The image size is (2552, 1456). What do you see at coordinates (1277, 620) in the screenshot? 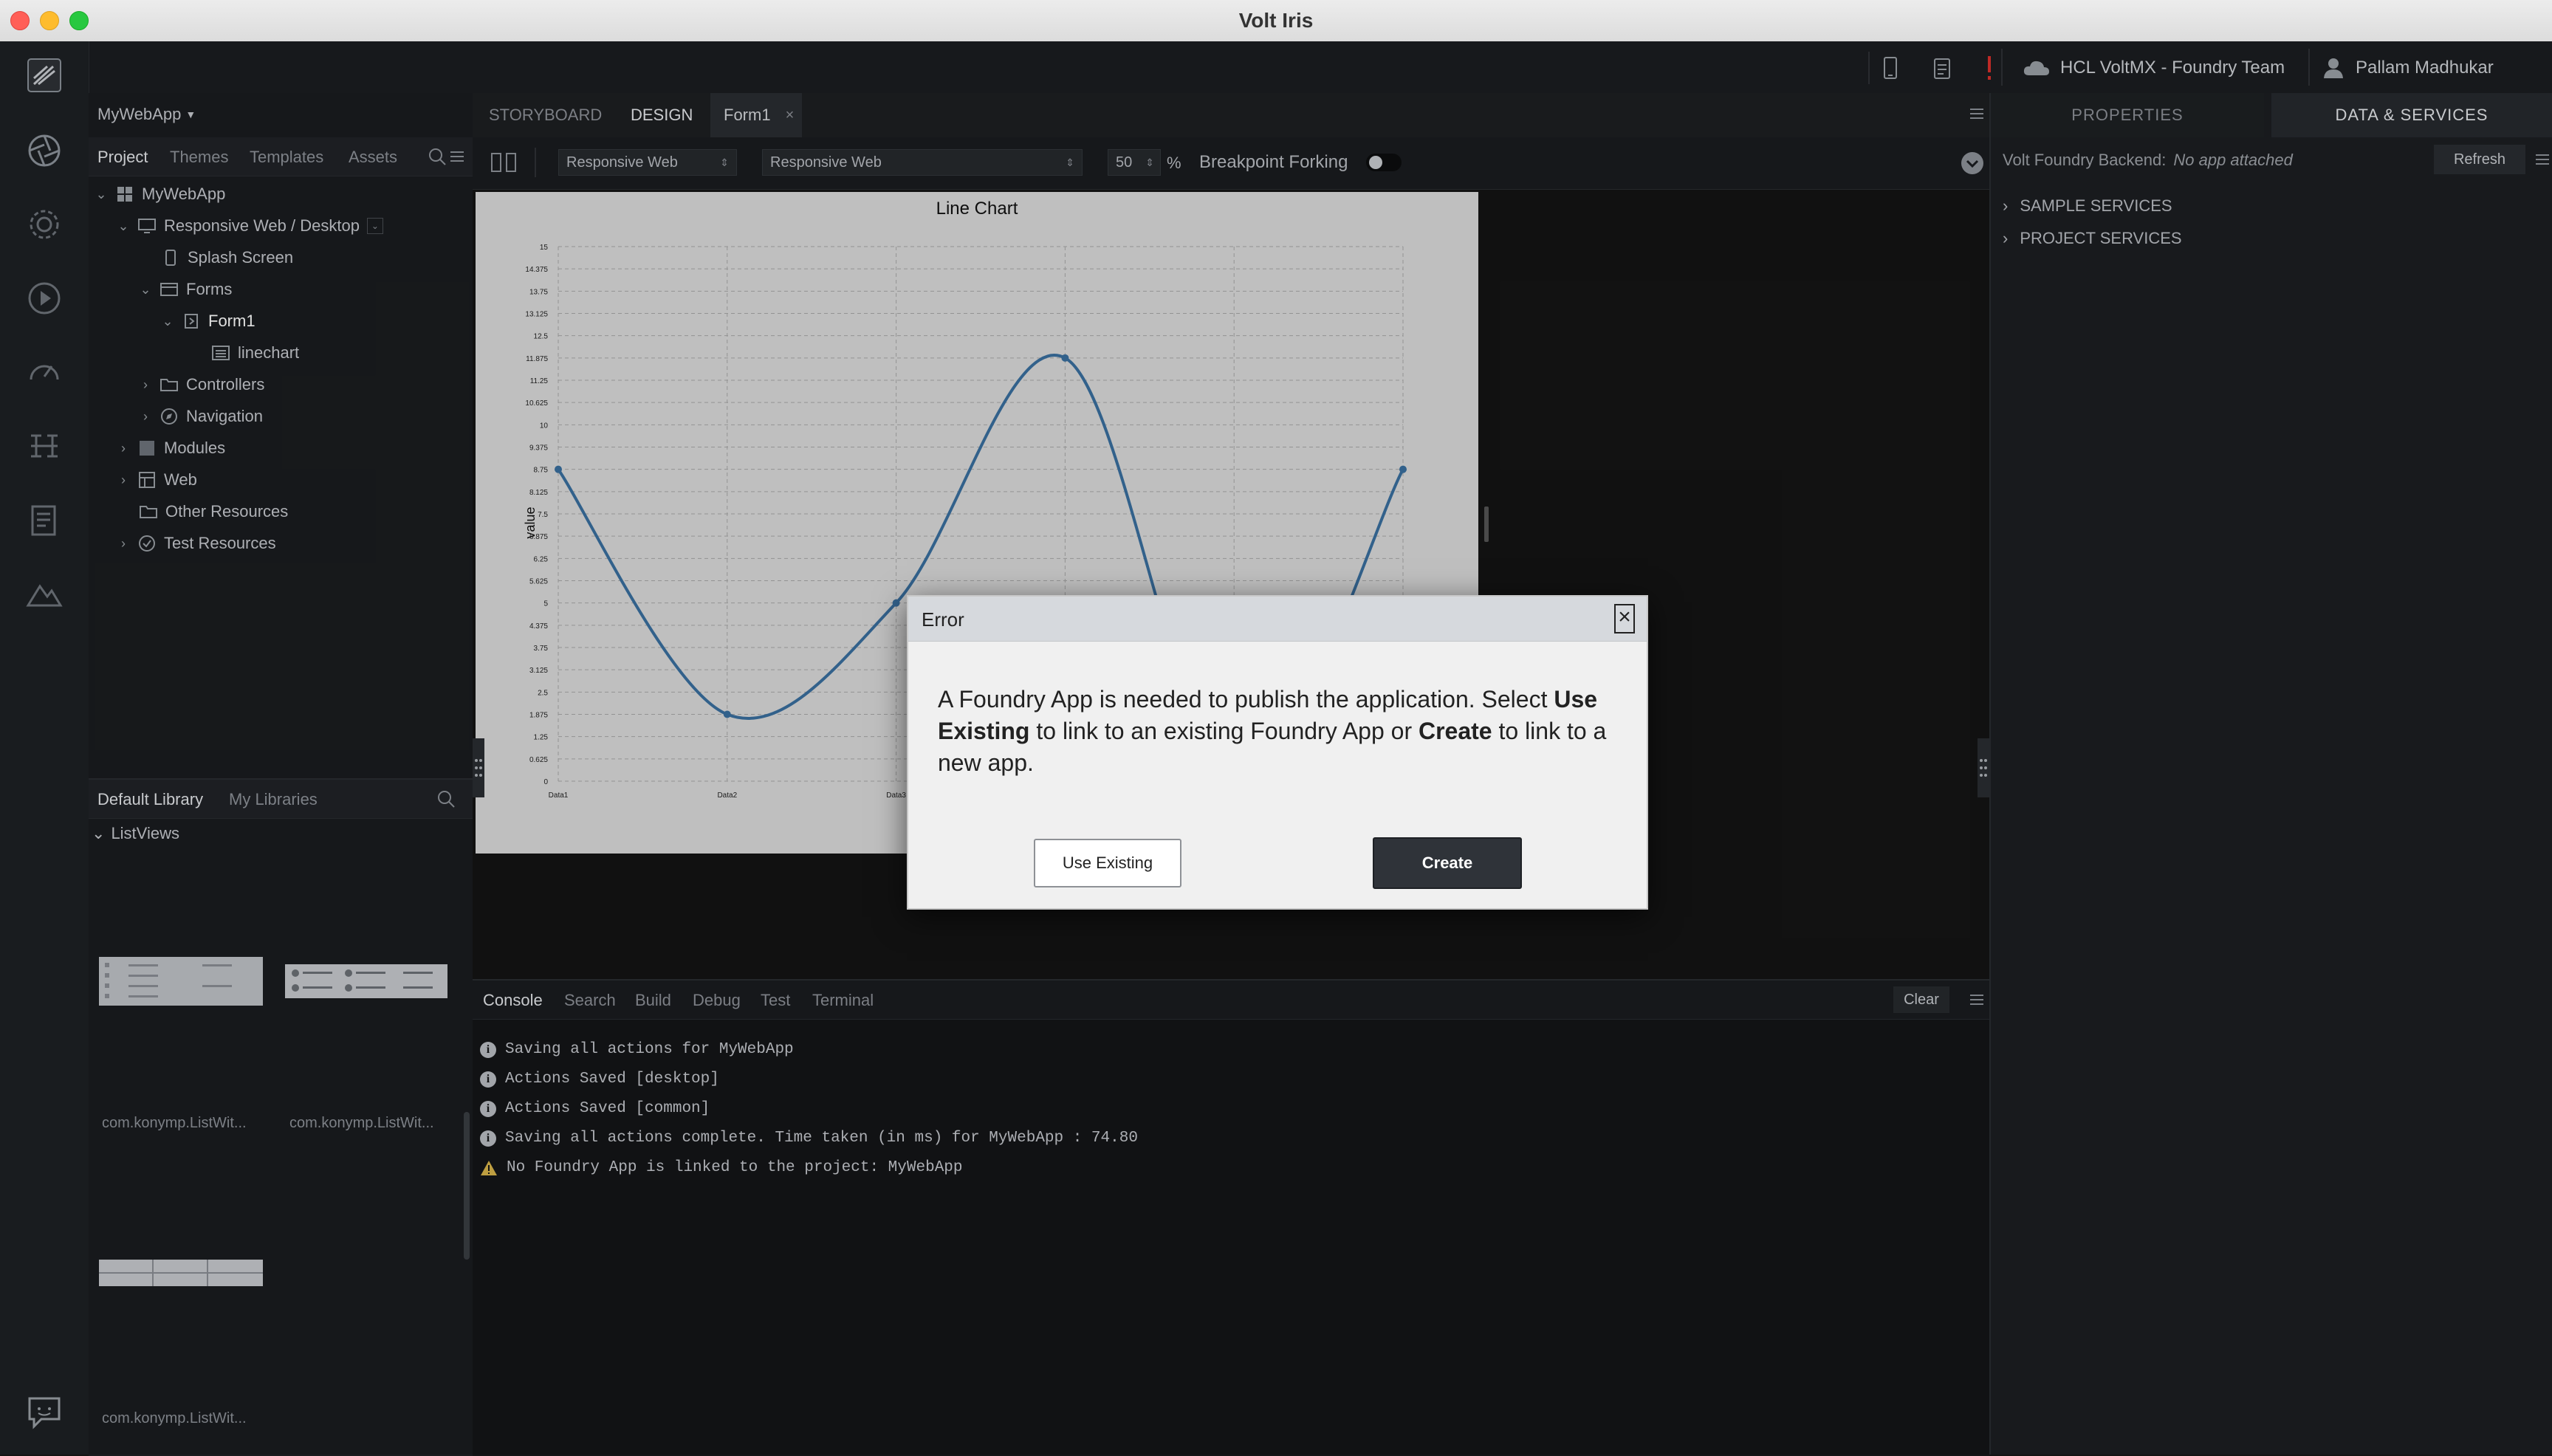
I see `dialog-header: Error ×` at bounding box center [1277, 620].